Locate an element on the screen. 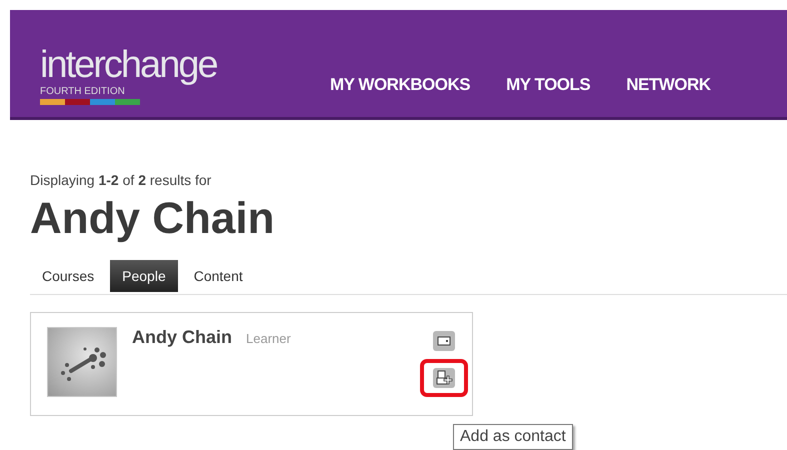 This screenshot has width=787, height=450. logo-text: interchange is located at coordinates (129, 65).